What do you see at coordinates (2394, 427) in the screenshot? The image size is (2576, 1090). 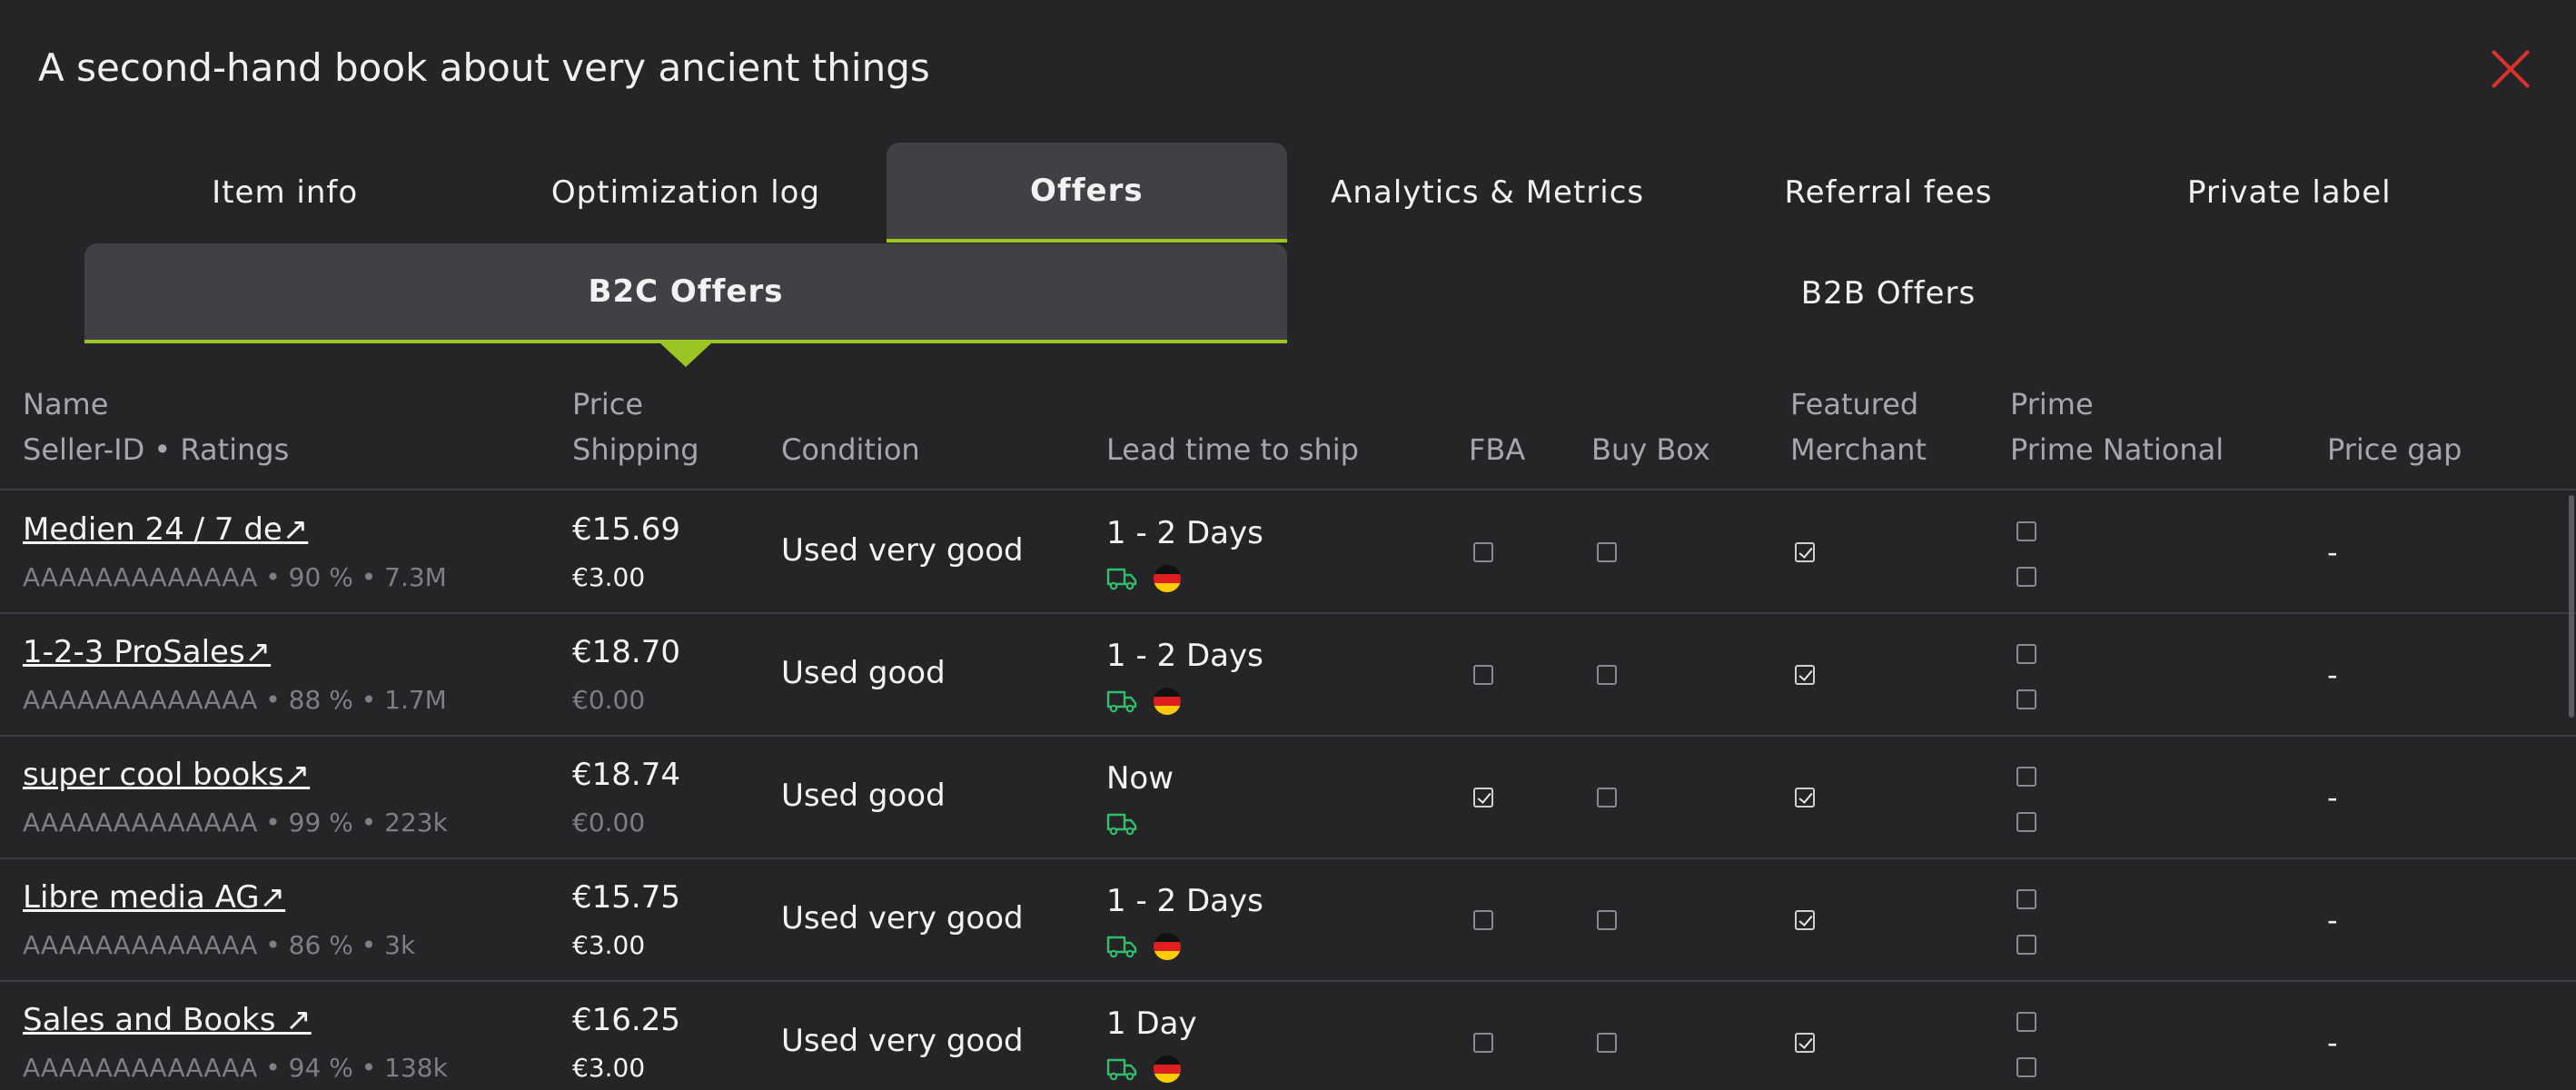 I see `header-price-gap: Price gap` at bounding box center [2394, 427].